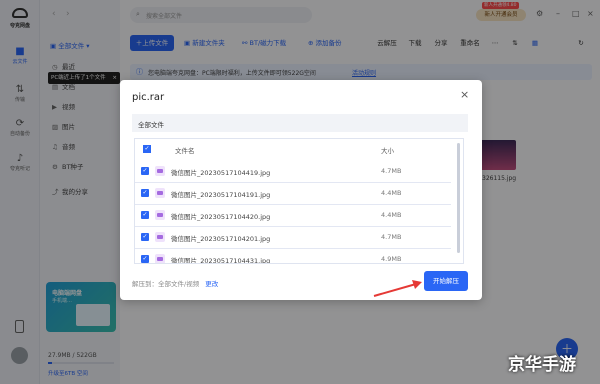  I want to click on extract-label: 解压到：, so click(145, 284).